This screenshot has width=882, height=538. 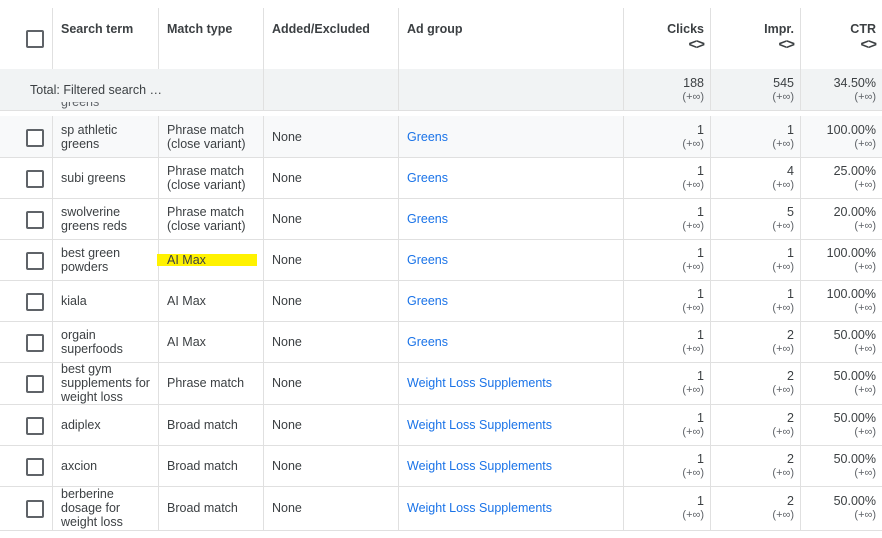 What do you see at coordinates (106, 424) in the screenshot?
I see `search-term-cell: adiplex` at bounding box center [106, 424].